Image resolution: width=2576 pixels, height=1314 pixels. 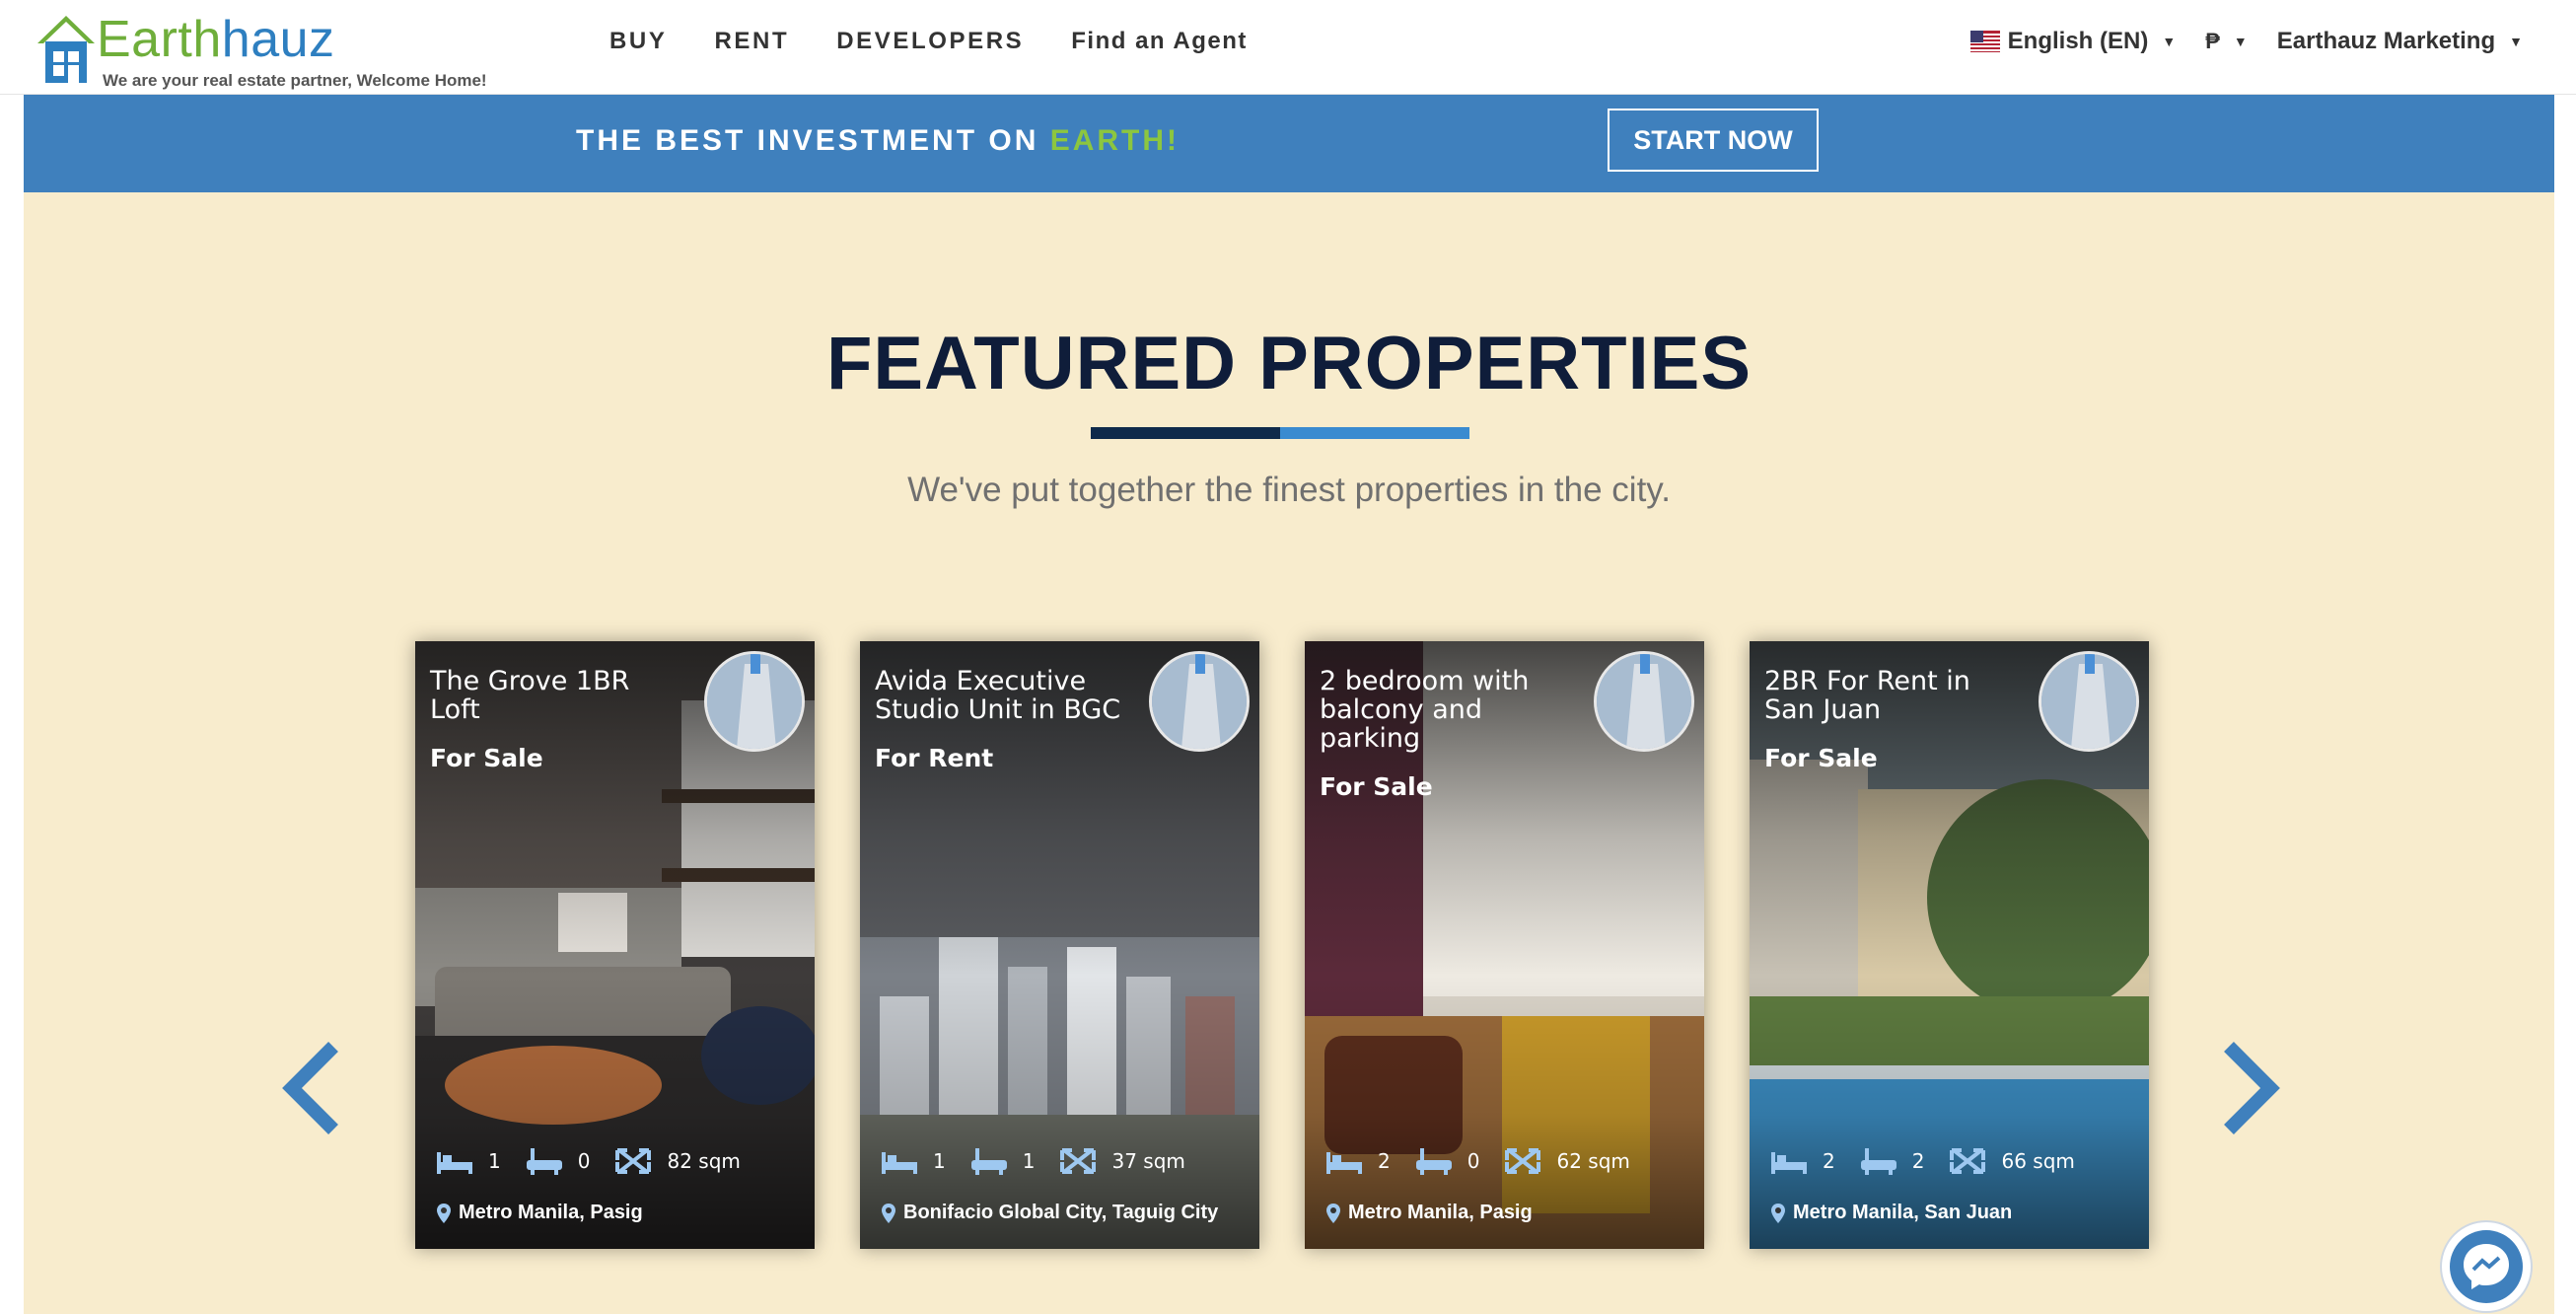 I want to click on bath-count: 2, so click(x=1918, y=1161).